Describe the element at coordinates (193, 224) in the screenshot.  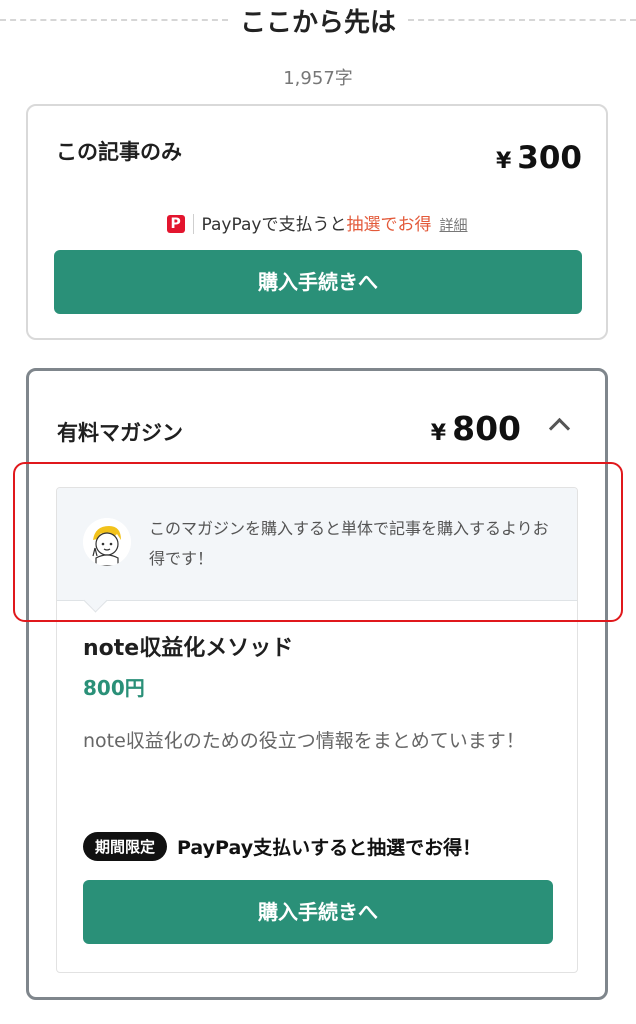
I see `promo-separator` at that location.